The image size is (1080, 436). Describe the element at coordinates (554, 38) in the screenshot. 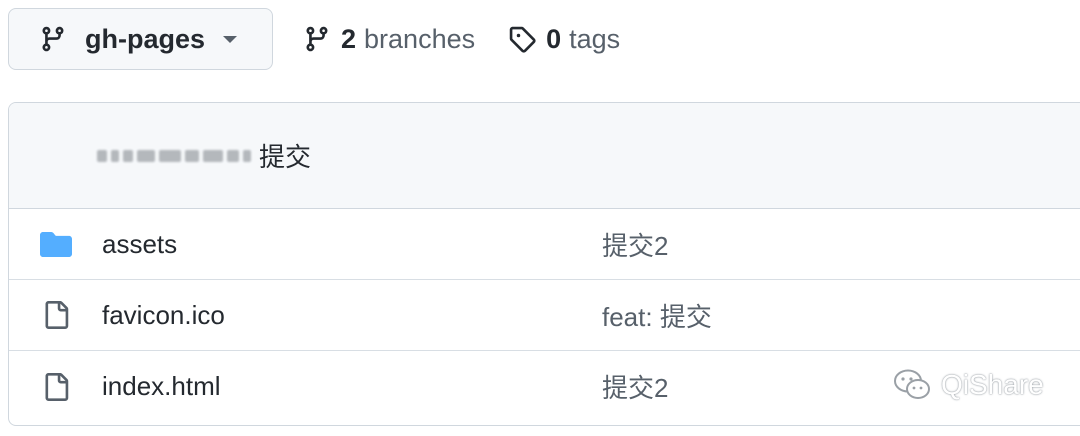

I see `tags-count: 0` at that location.